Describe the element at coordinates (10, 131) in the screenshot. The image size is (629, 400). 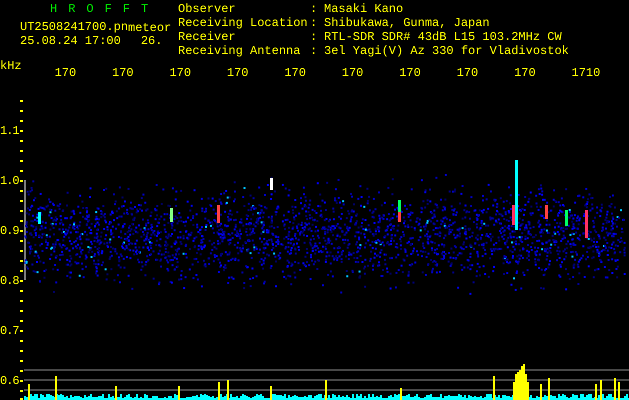
I see `y-tick-label: 1.1` at that location.